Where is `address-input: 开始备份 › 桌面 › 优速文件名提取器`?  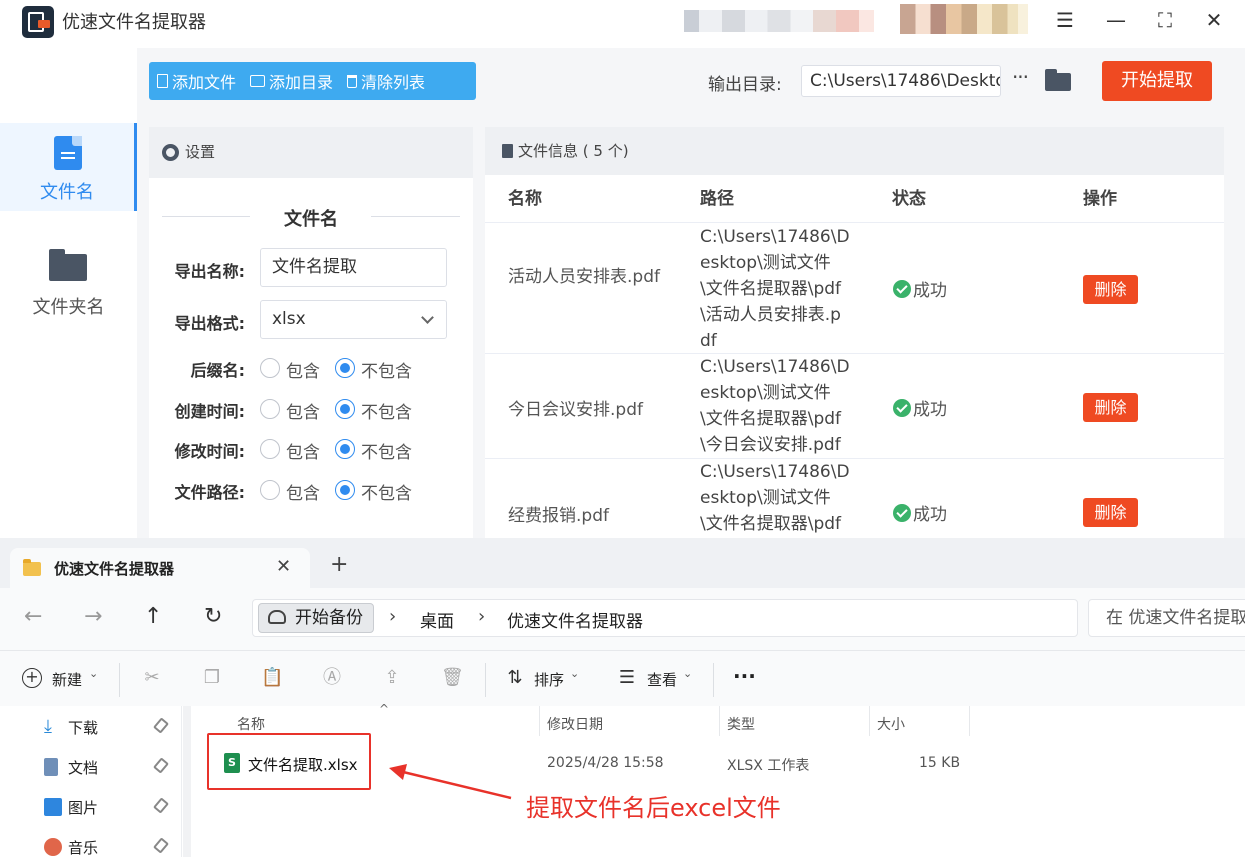 address-input: 开始备份 › 桌面 › 优速文件名提取器 is located at coordinates (665, 618).